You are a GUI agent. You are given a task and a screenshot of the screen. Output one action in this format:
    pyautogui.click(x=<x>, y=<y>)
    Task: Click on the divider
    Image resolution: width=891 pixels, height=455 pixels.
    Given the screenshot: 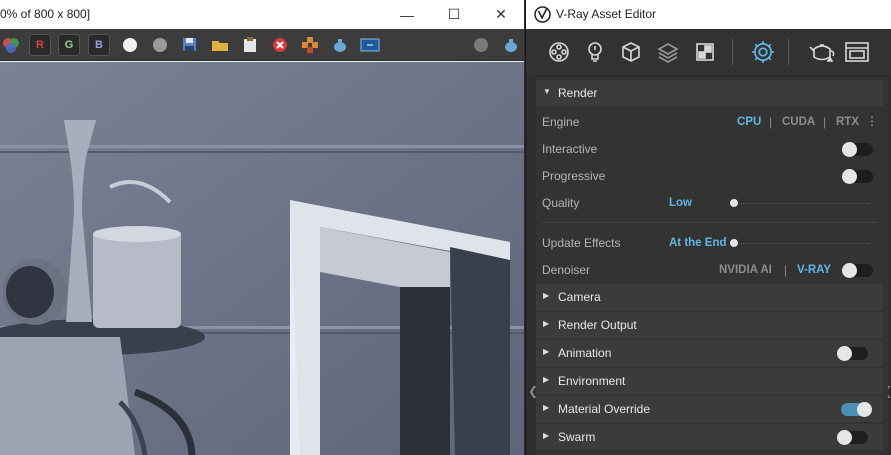 What is the action you would take?
    pyautogui.click(x=709, y=222)
    